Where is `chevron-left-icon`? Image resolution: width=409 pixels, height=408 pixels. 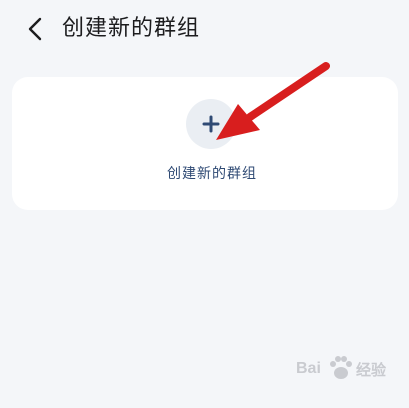
chevron-left-icon is located at coordinates (35, 29).